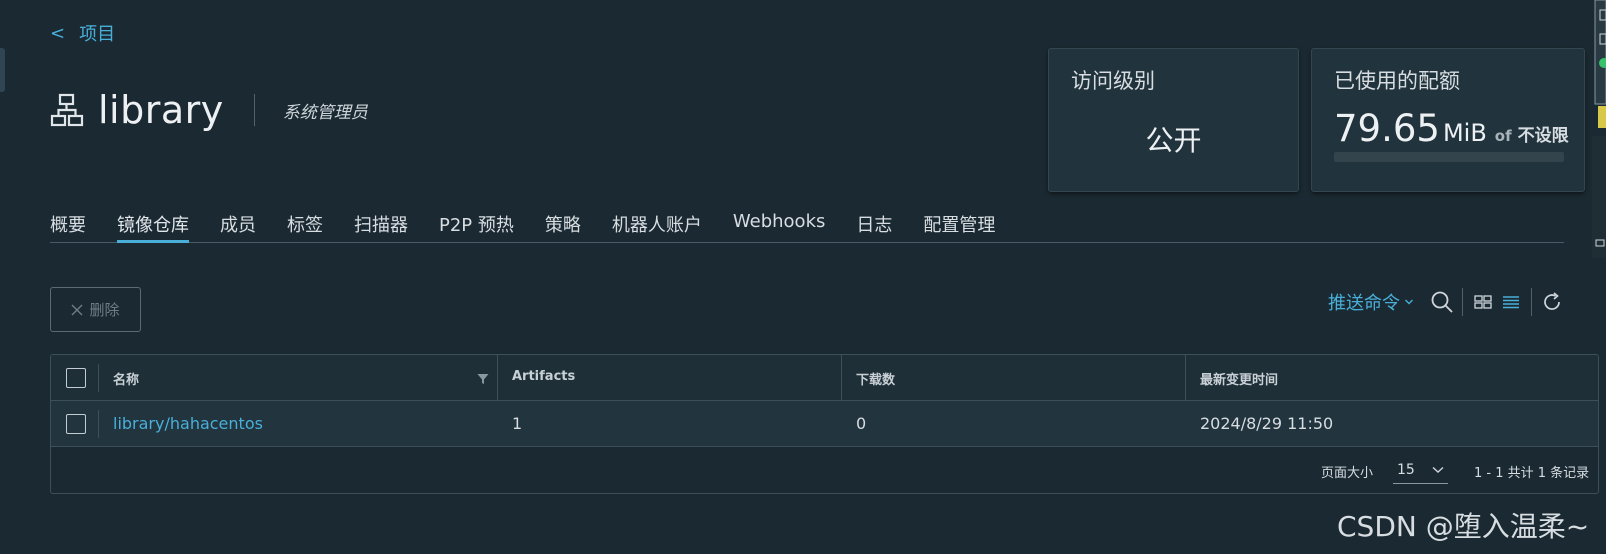 Image resolution: width=1606 pixels, height=554 pixels. I want to click on row-checkbox, so click(76, 424).